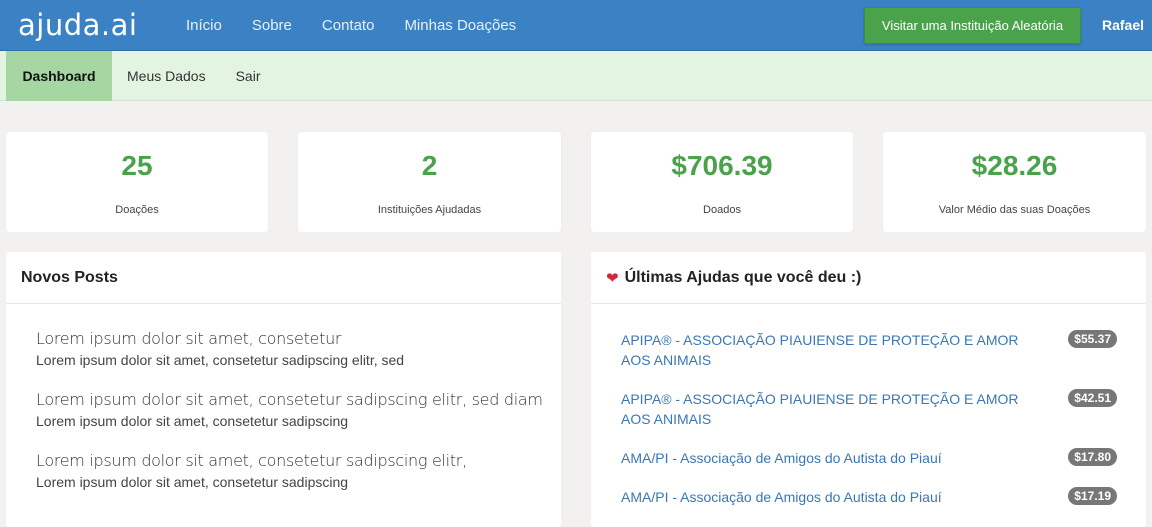  I want to click on nav-link-minhas-doacoes: Minhas Doações, so click(460, 25).